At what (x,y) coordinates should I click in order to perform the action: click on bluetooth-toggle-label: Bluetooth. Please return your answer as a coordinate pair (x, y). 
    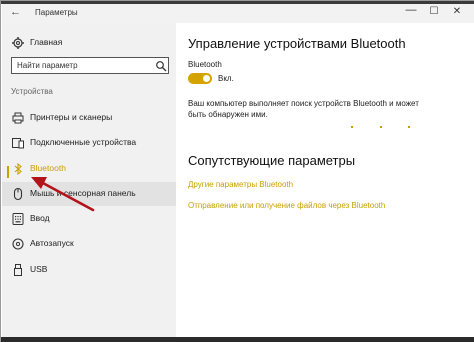
    Looking at the image, I should click on (205, 64).